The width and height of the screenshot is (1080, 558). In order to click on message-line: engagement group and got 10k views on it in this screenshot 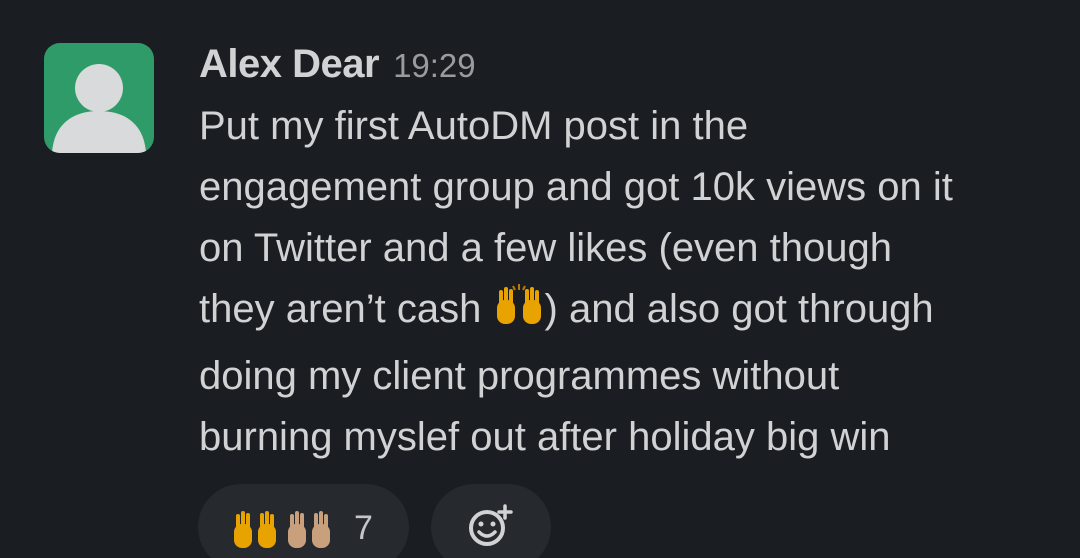, I will do `click(576, 187)`.